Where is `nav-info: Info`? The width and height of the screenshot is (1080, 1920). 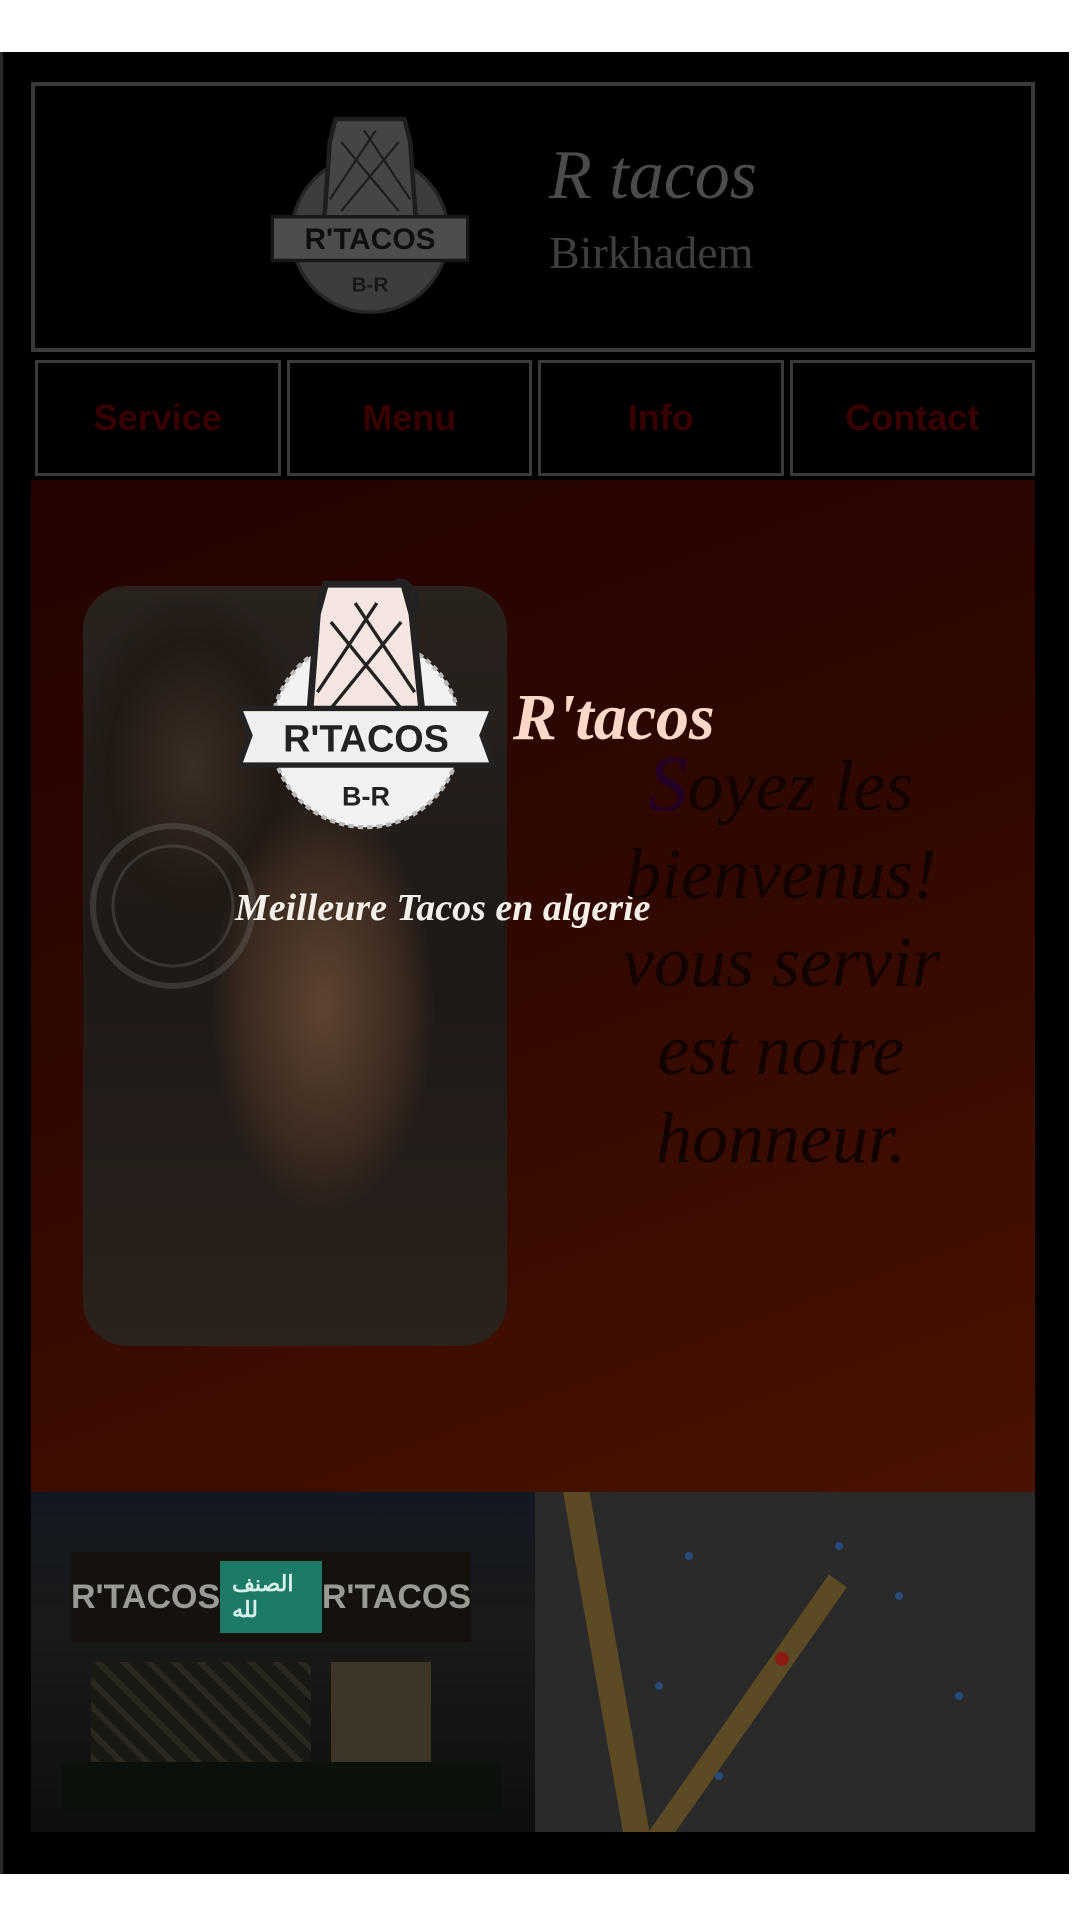 nav-info: Info is located at coordinates (661, 418).